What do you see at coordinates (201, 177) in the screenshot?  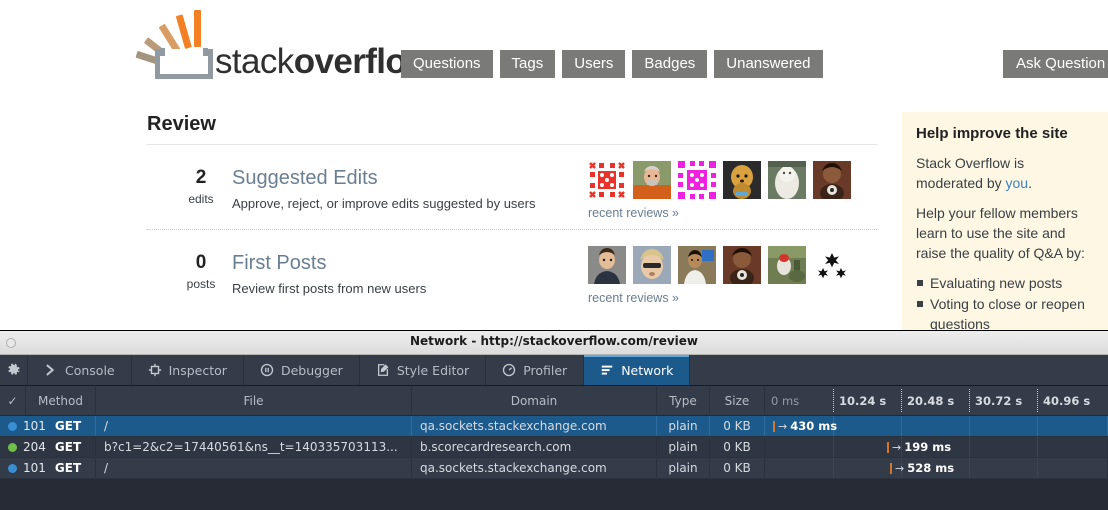 I see `queue-count: 2` at bounding box center [201, 177].